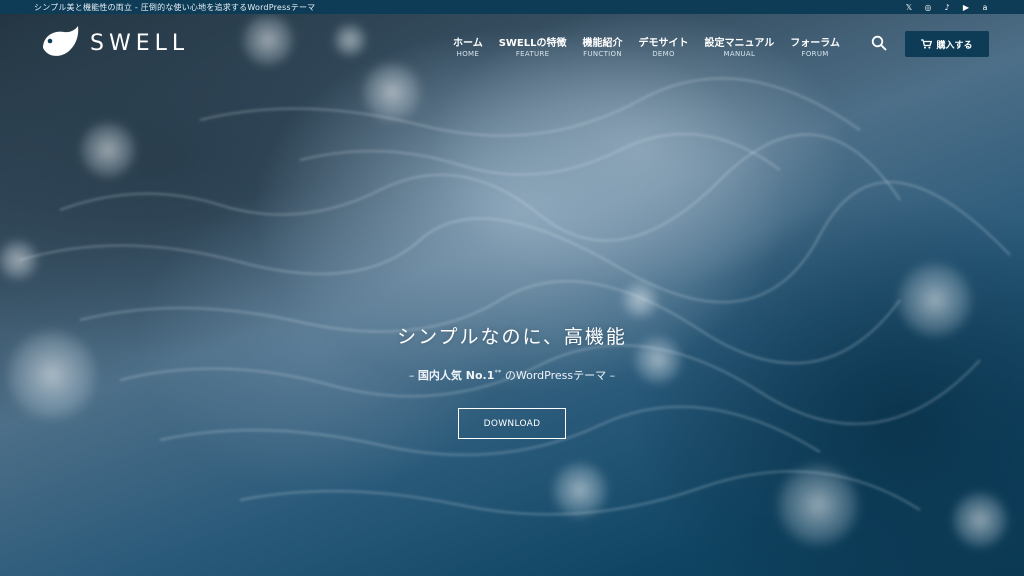 This screenshot has width=1024, height=576. What do you see at coordinates (815, 54) in the screenshot?
I see `nav-sublabel: FORUM` at bounding box center [815, 54].